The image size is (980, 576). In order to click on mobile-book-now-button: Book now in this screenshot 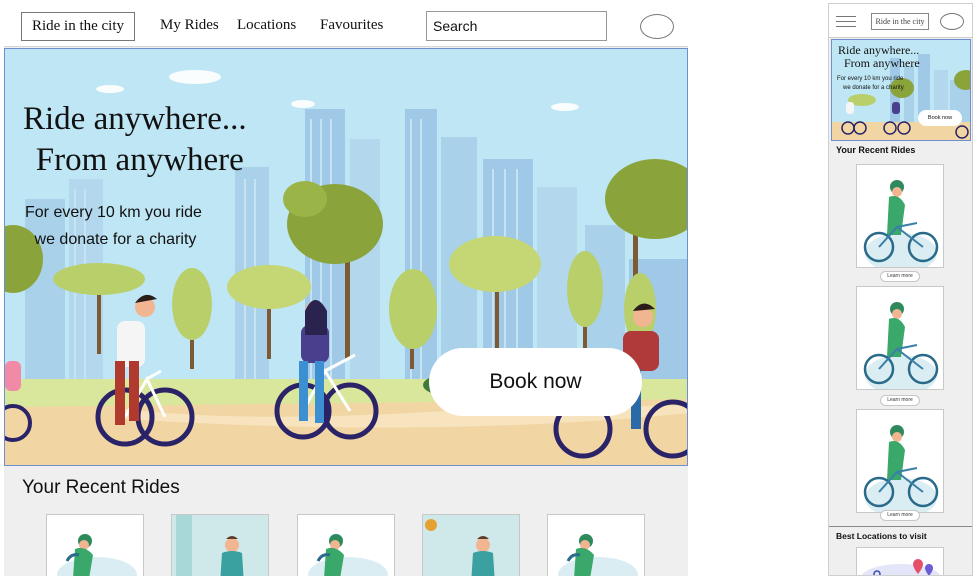, I will do `click(940, 118)`.